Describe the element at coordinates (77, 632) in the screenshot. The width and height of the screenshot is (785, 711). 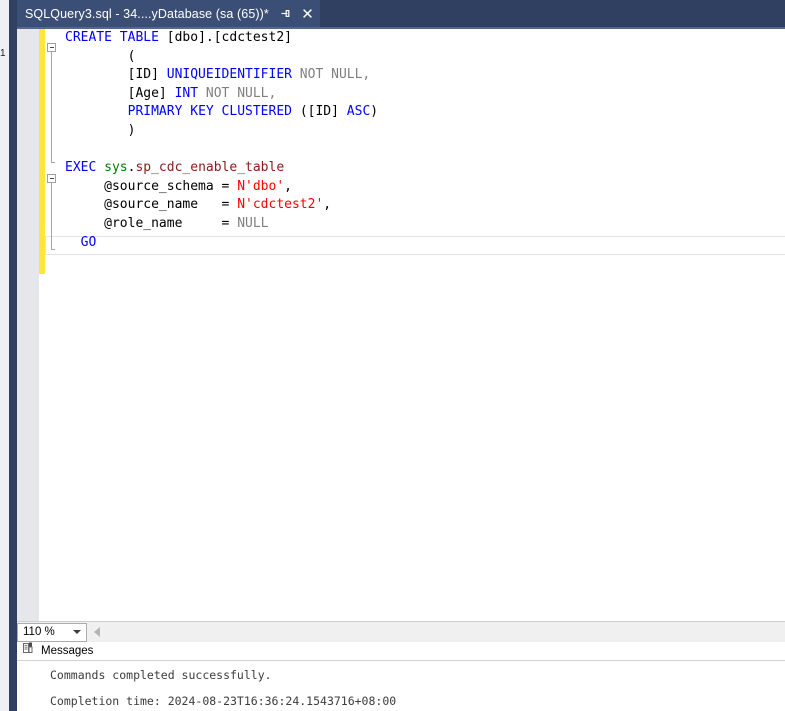
I see `chevron-down-icon` at that location.